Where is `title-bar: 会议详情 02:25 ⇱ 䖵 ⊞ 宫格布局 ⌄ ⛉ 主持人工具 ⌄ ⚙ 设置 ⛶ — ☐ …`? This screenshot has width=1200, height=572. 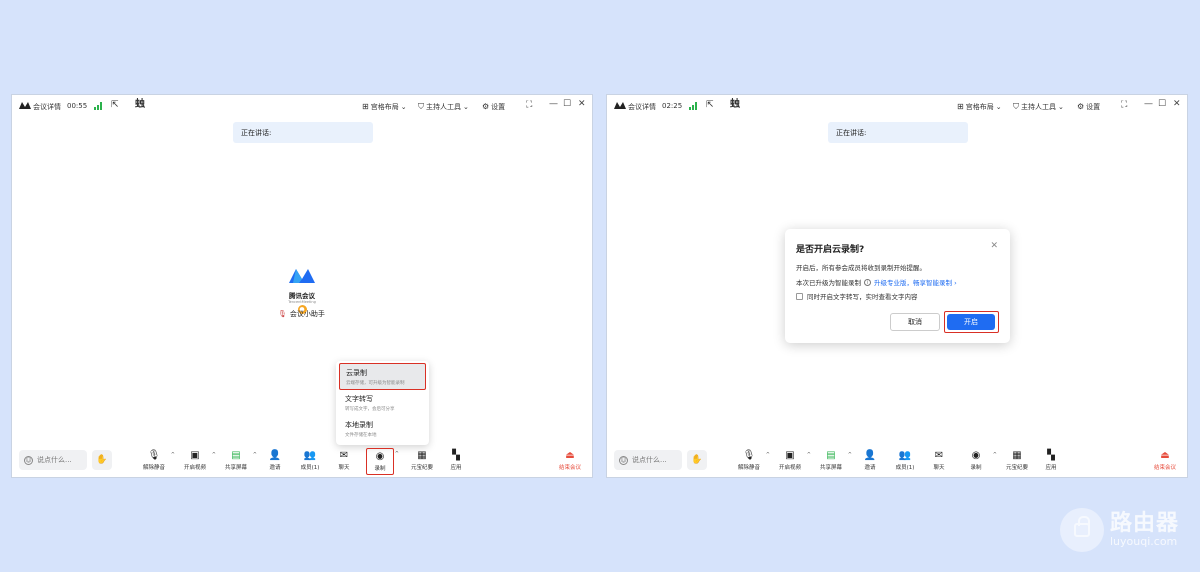 title-bar: 会议详情 02:25 ⇱ 䖵 ⊞ 宫格布局 ⌄ ⛉ 主持人工具 ⌄ ⚙ 设置 ⛶ — ☐ … is located at coordinates (897, 106).